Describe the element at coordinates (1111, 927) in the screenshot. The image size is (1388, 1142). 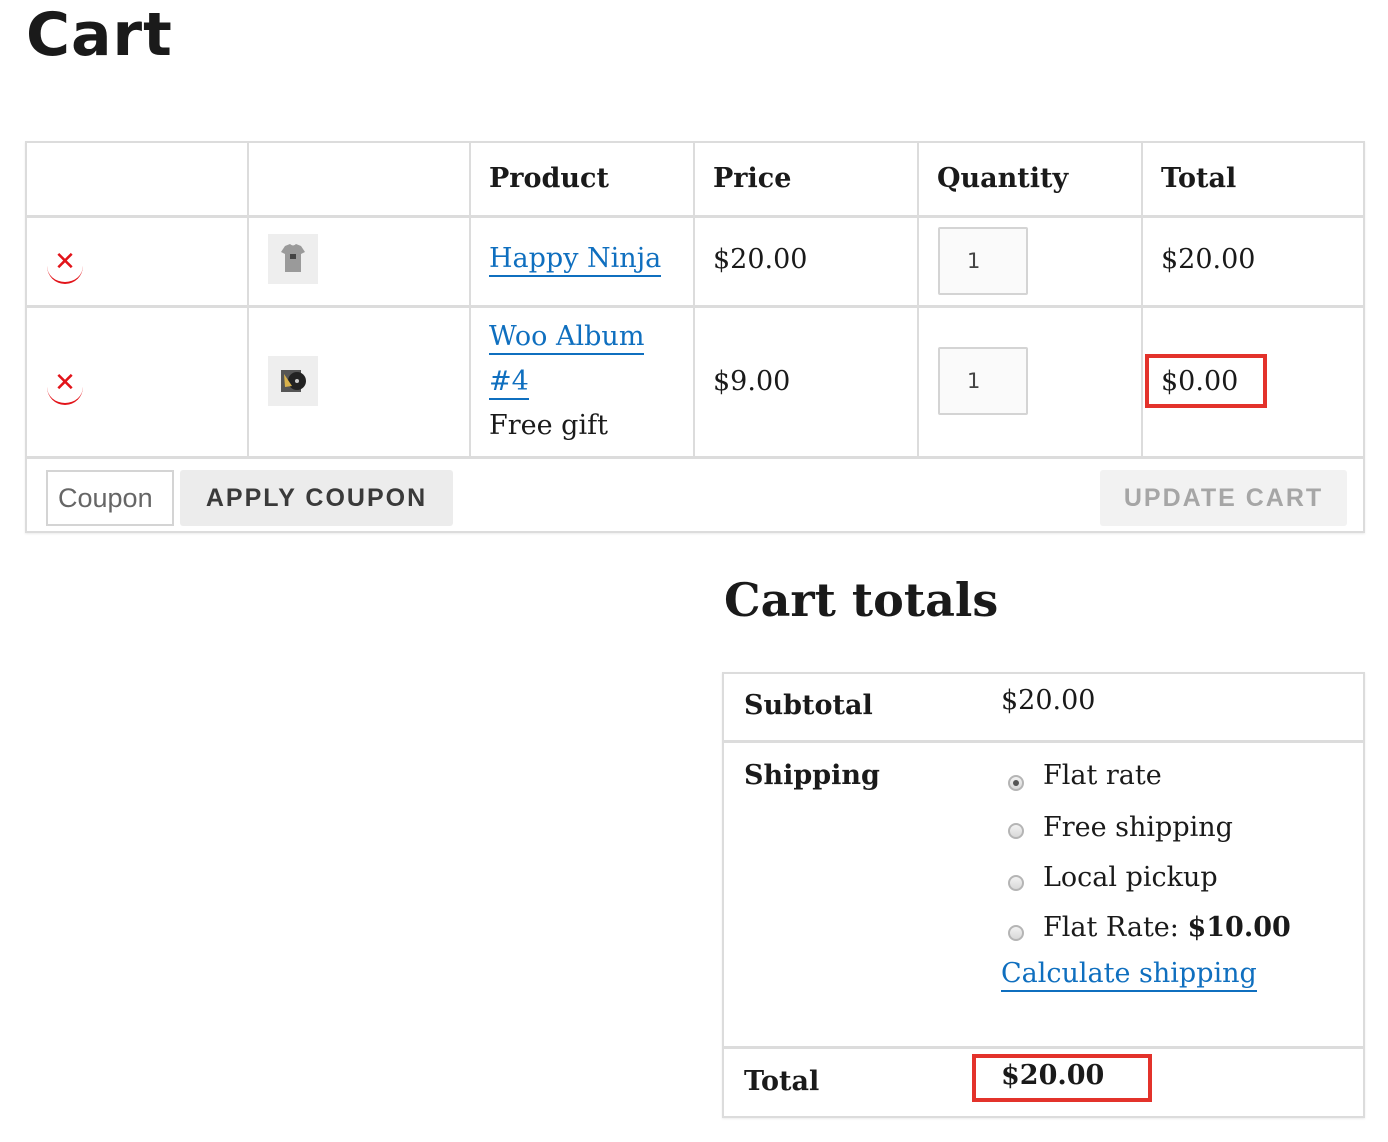
I see `shipping-option-name: Flat Rate:` at that location.